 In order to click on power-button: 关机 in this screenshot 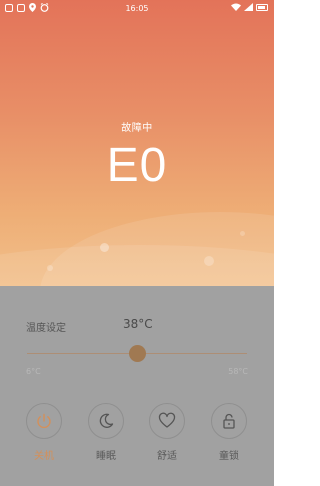, I will do `click(44, 432)`.